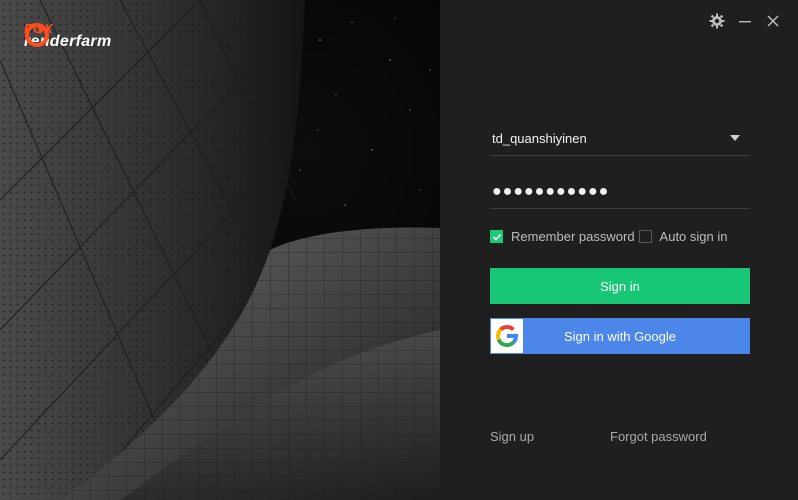 The width and height of the screenshot is (798, 500). I want to click on close-icon, so click(773, 21).